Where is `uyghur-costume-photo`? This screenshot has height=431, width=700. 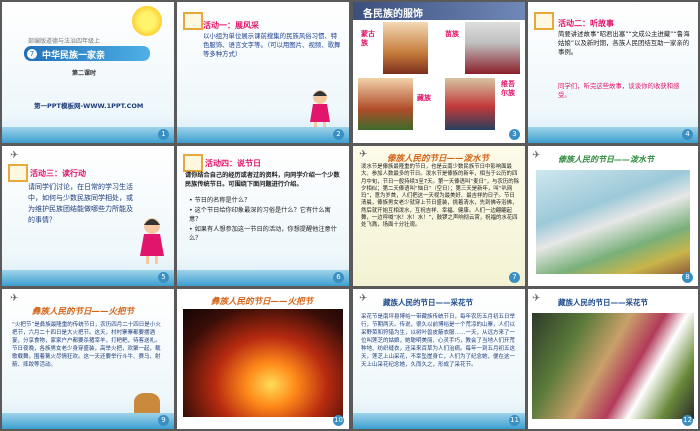 uyghur-costume-photo is located at coordinates (470, 104).